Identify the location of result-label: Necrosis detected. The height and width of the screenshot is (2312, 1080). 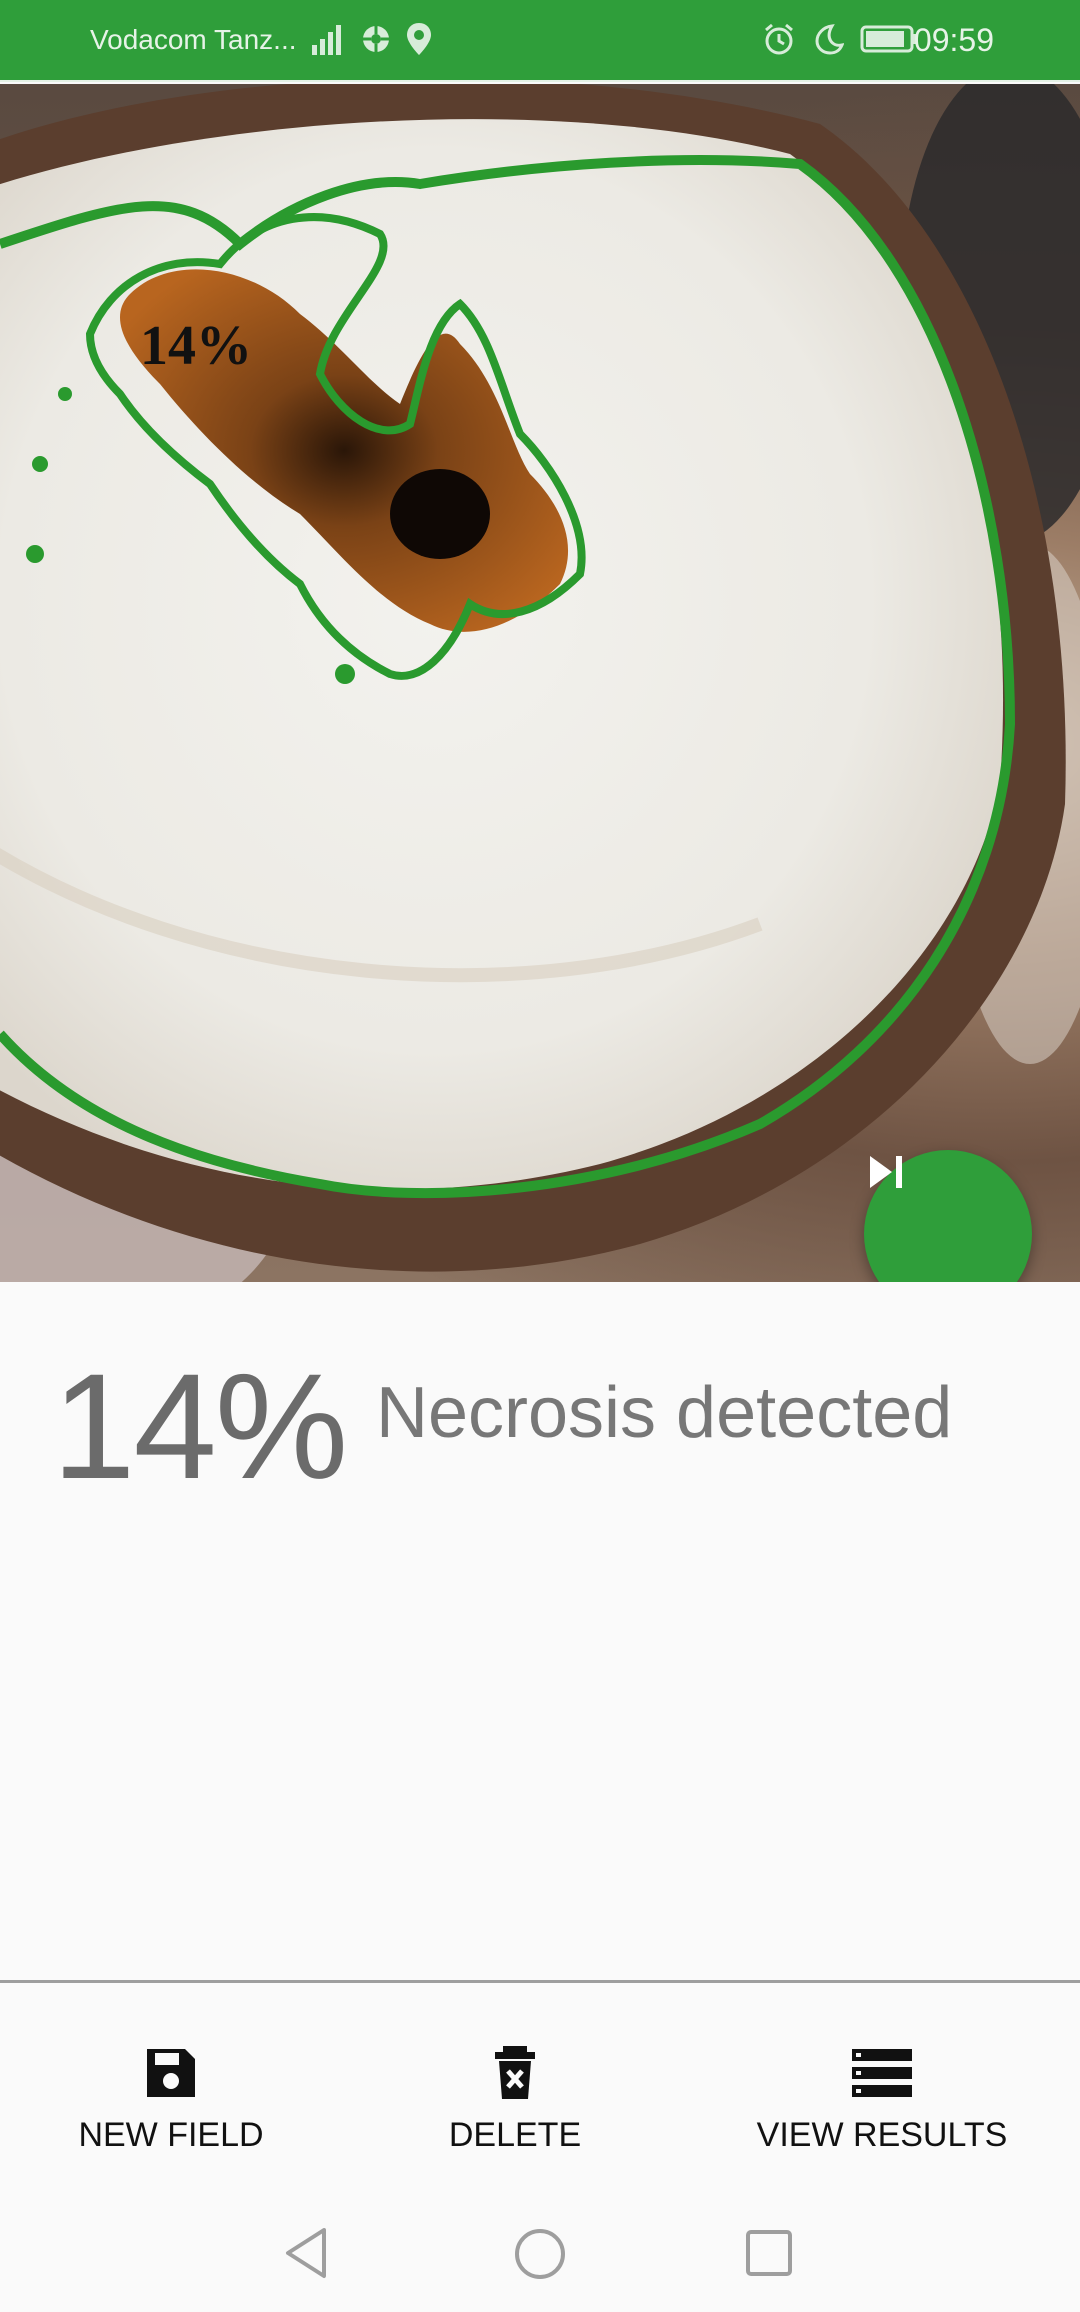
(664, 1413).